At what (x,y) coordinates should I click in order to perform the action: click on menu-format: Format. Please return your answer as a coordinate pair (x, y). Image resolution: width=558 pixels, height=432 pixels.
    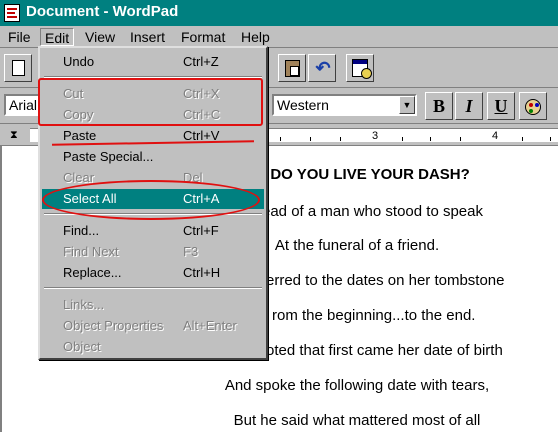
    Looking at the image, I should click on (203, 37).